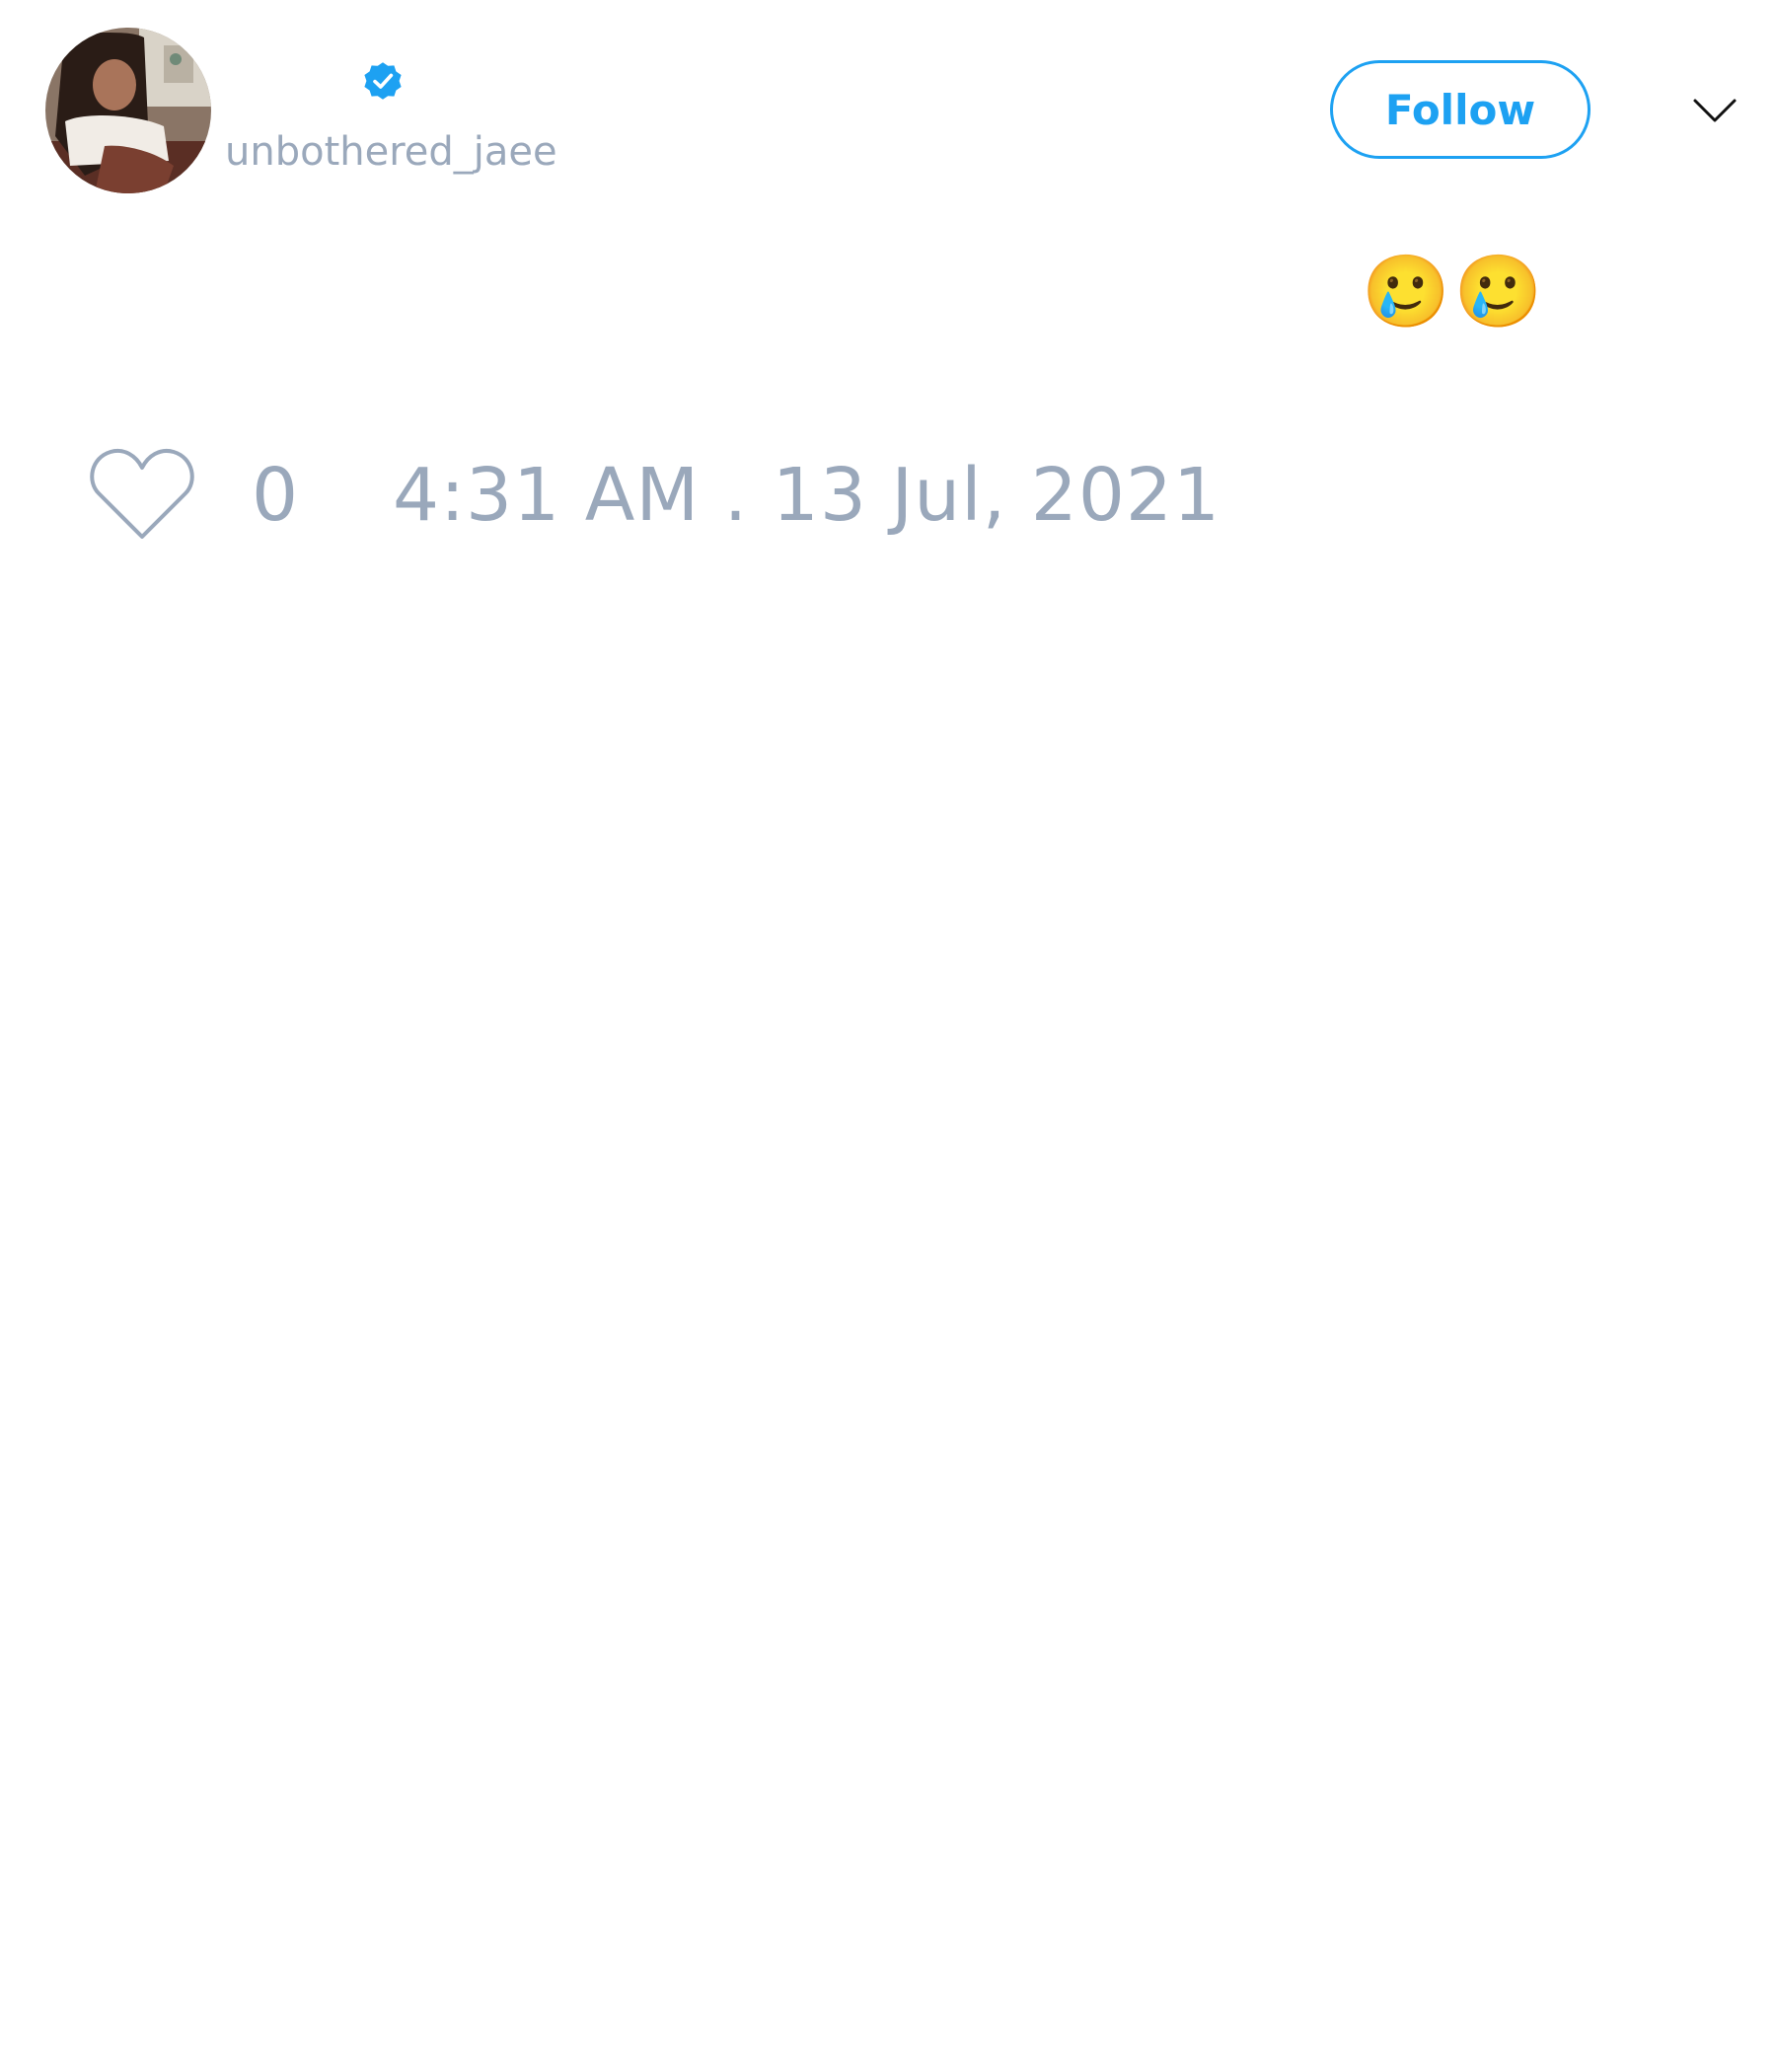 The height and width of the screenshot is (2072, 1776). I want to click on heart-outline-icon, so click(142, 494).